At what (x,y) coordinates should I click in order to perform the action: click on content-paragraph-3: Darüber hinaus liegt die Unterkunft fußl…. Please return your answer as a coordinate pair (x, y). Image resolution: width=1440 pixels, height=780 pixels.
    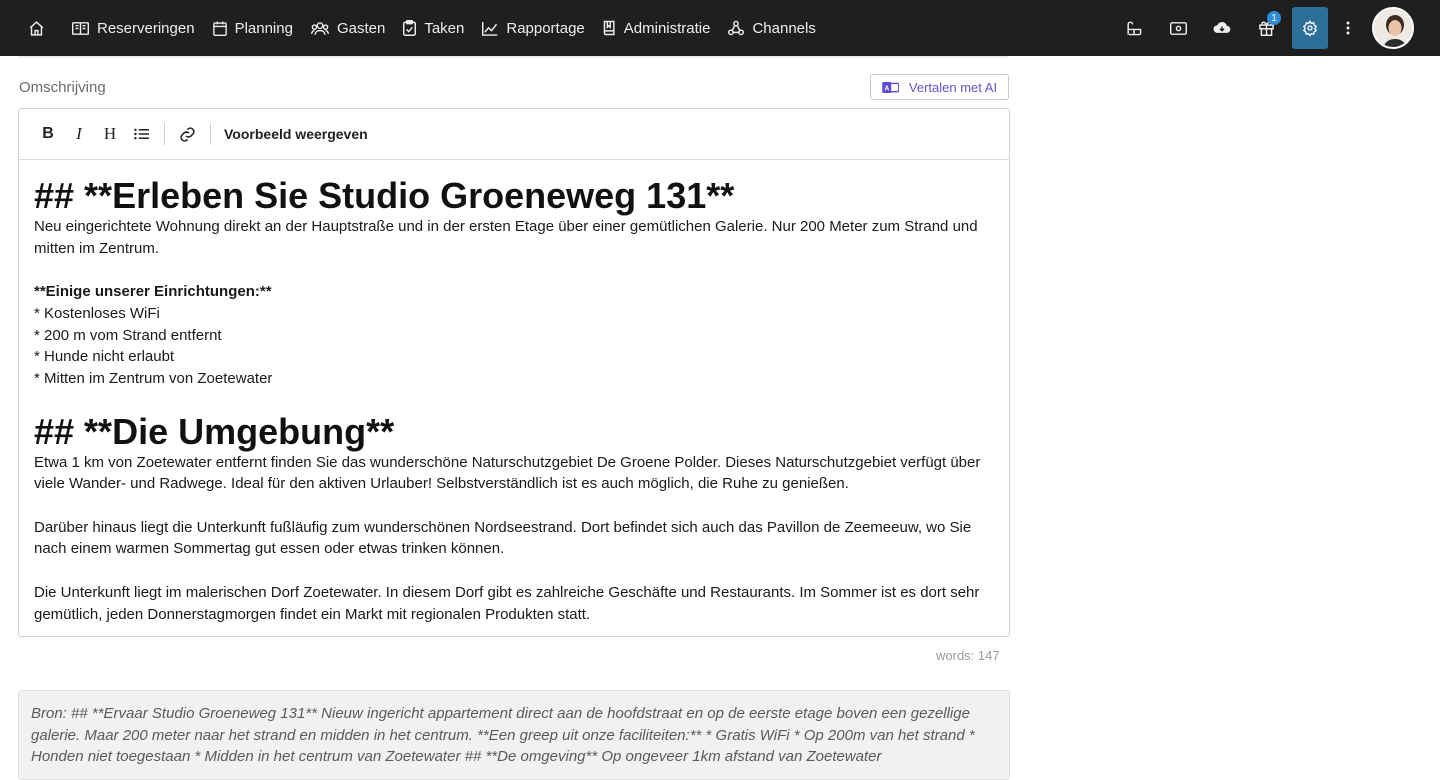
    Looking at the image, I should click on (503, 538).